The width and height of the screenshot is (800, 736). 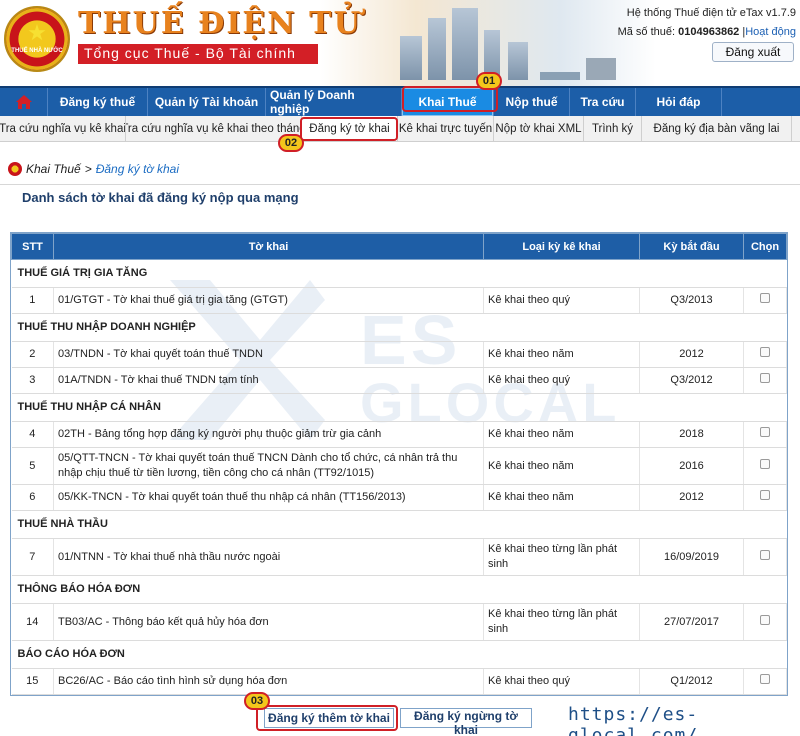 What do you see at coordinates (63, 128) in the screenshot?
I see `subnav-tra-cuu-nghia-vu: Tra cứu nghĩa vụ kê khai` at bounding box center [63, 128].